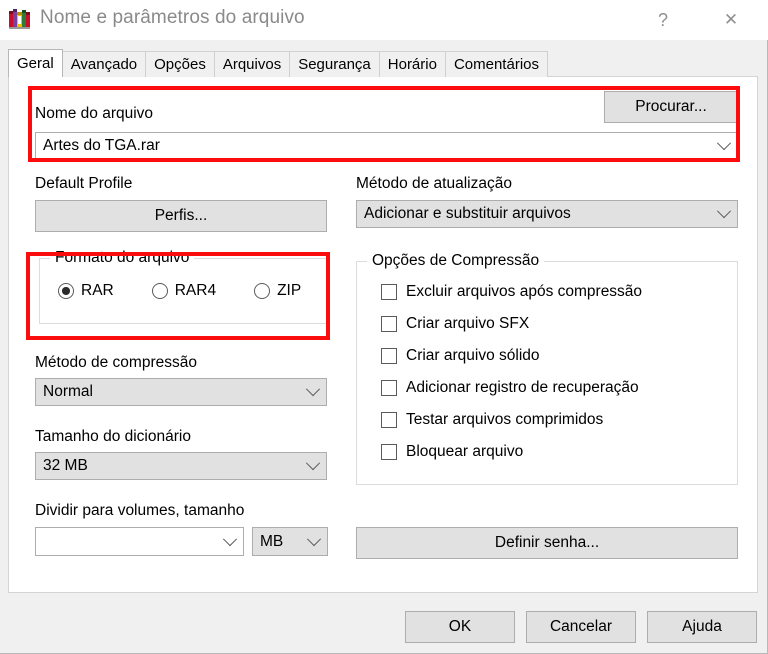 This screenshot has width=768, height=654. Describe the element at coordinates (65, 465) in the screenshot. I see `dictionary-size-value: 32 MB` at that location.